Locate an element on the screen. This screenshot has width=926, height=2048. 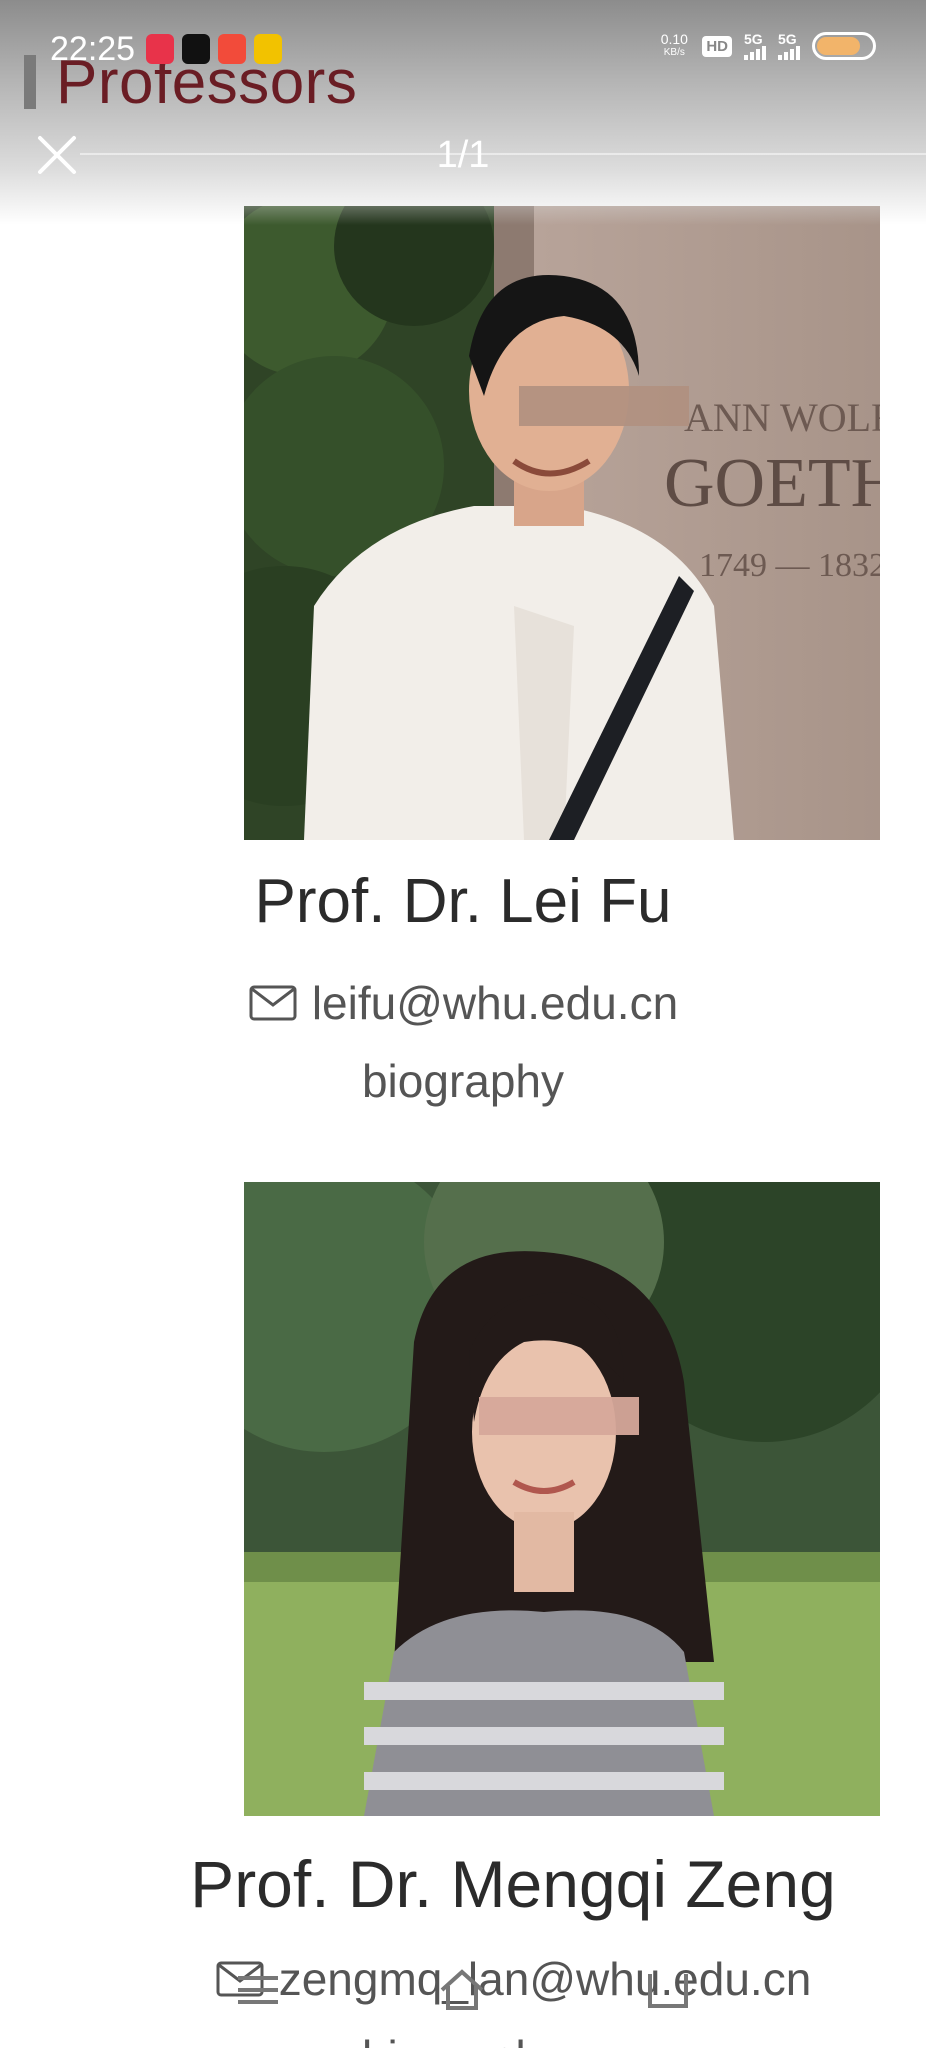
signal-1: 5G is located at coordinates (755, 46).